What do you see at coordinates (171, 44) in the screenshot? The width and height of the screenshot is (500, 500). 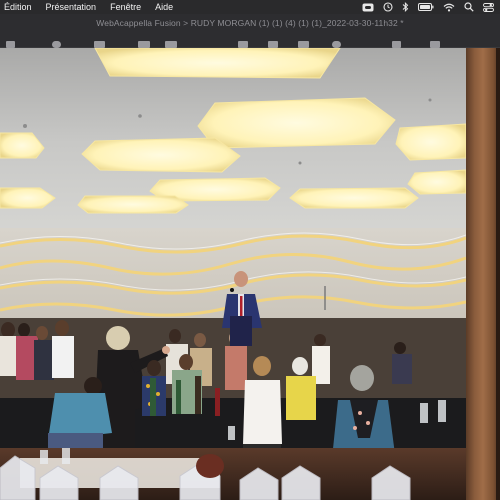 I see `filter-icon` at bounding box center [171, 44].